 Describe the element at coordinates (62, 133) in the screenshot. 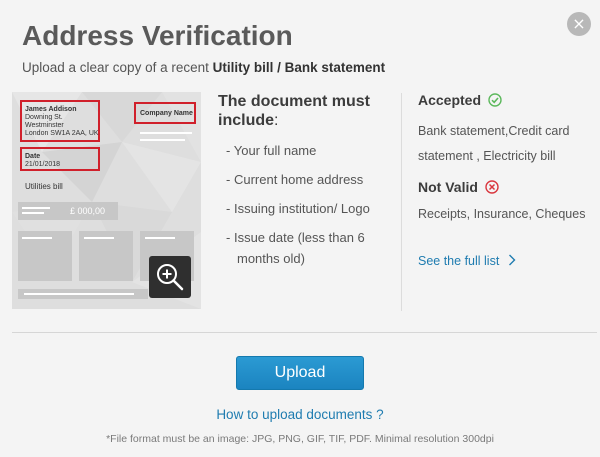

I see `doc-address-line3: London SW1A 2AA, UK` at that location.